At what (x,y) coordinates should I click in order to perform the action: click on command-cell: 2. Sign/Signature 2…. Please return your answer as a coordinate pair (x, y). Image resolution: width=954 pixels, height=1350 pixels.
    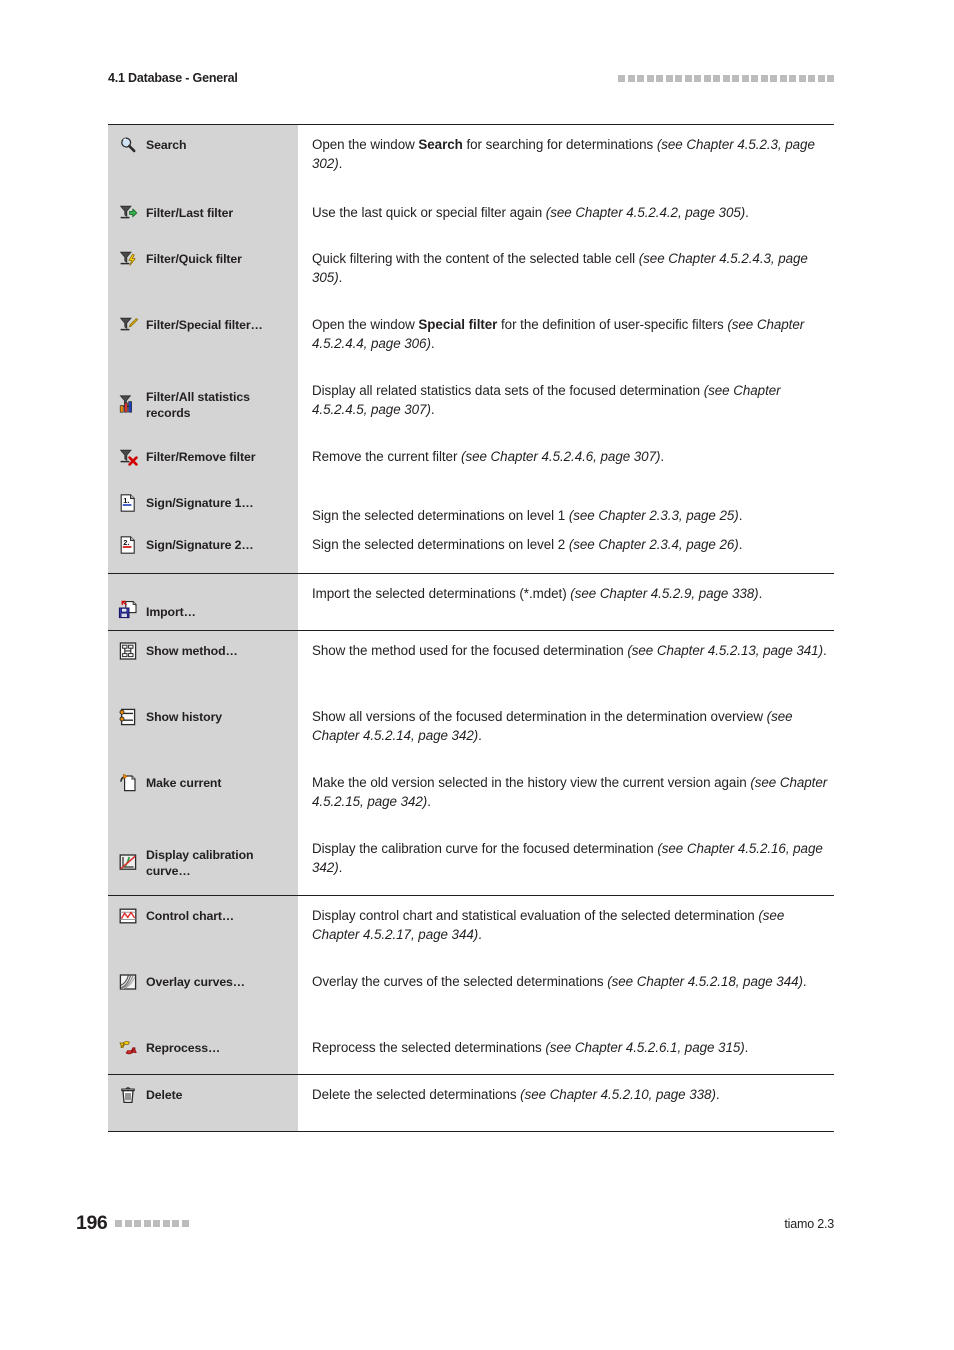
    Looking at the image, I should click on (203, 549).